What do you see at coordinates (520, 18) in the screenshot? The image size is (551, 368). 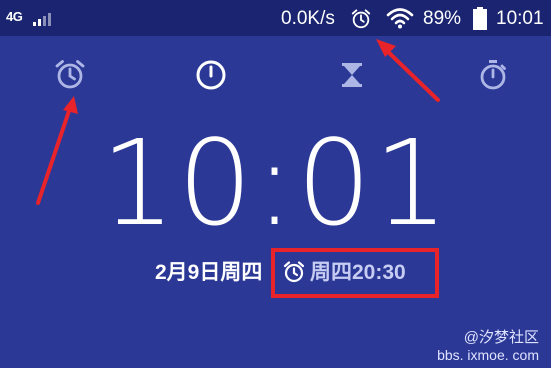 I see `status-time: 10:01` at bounding box center [520, 18].